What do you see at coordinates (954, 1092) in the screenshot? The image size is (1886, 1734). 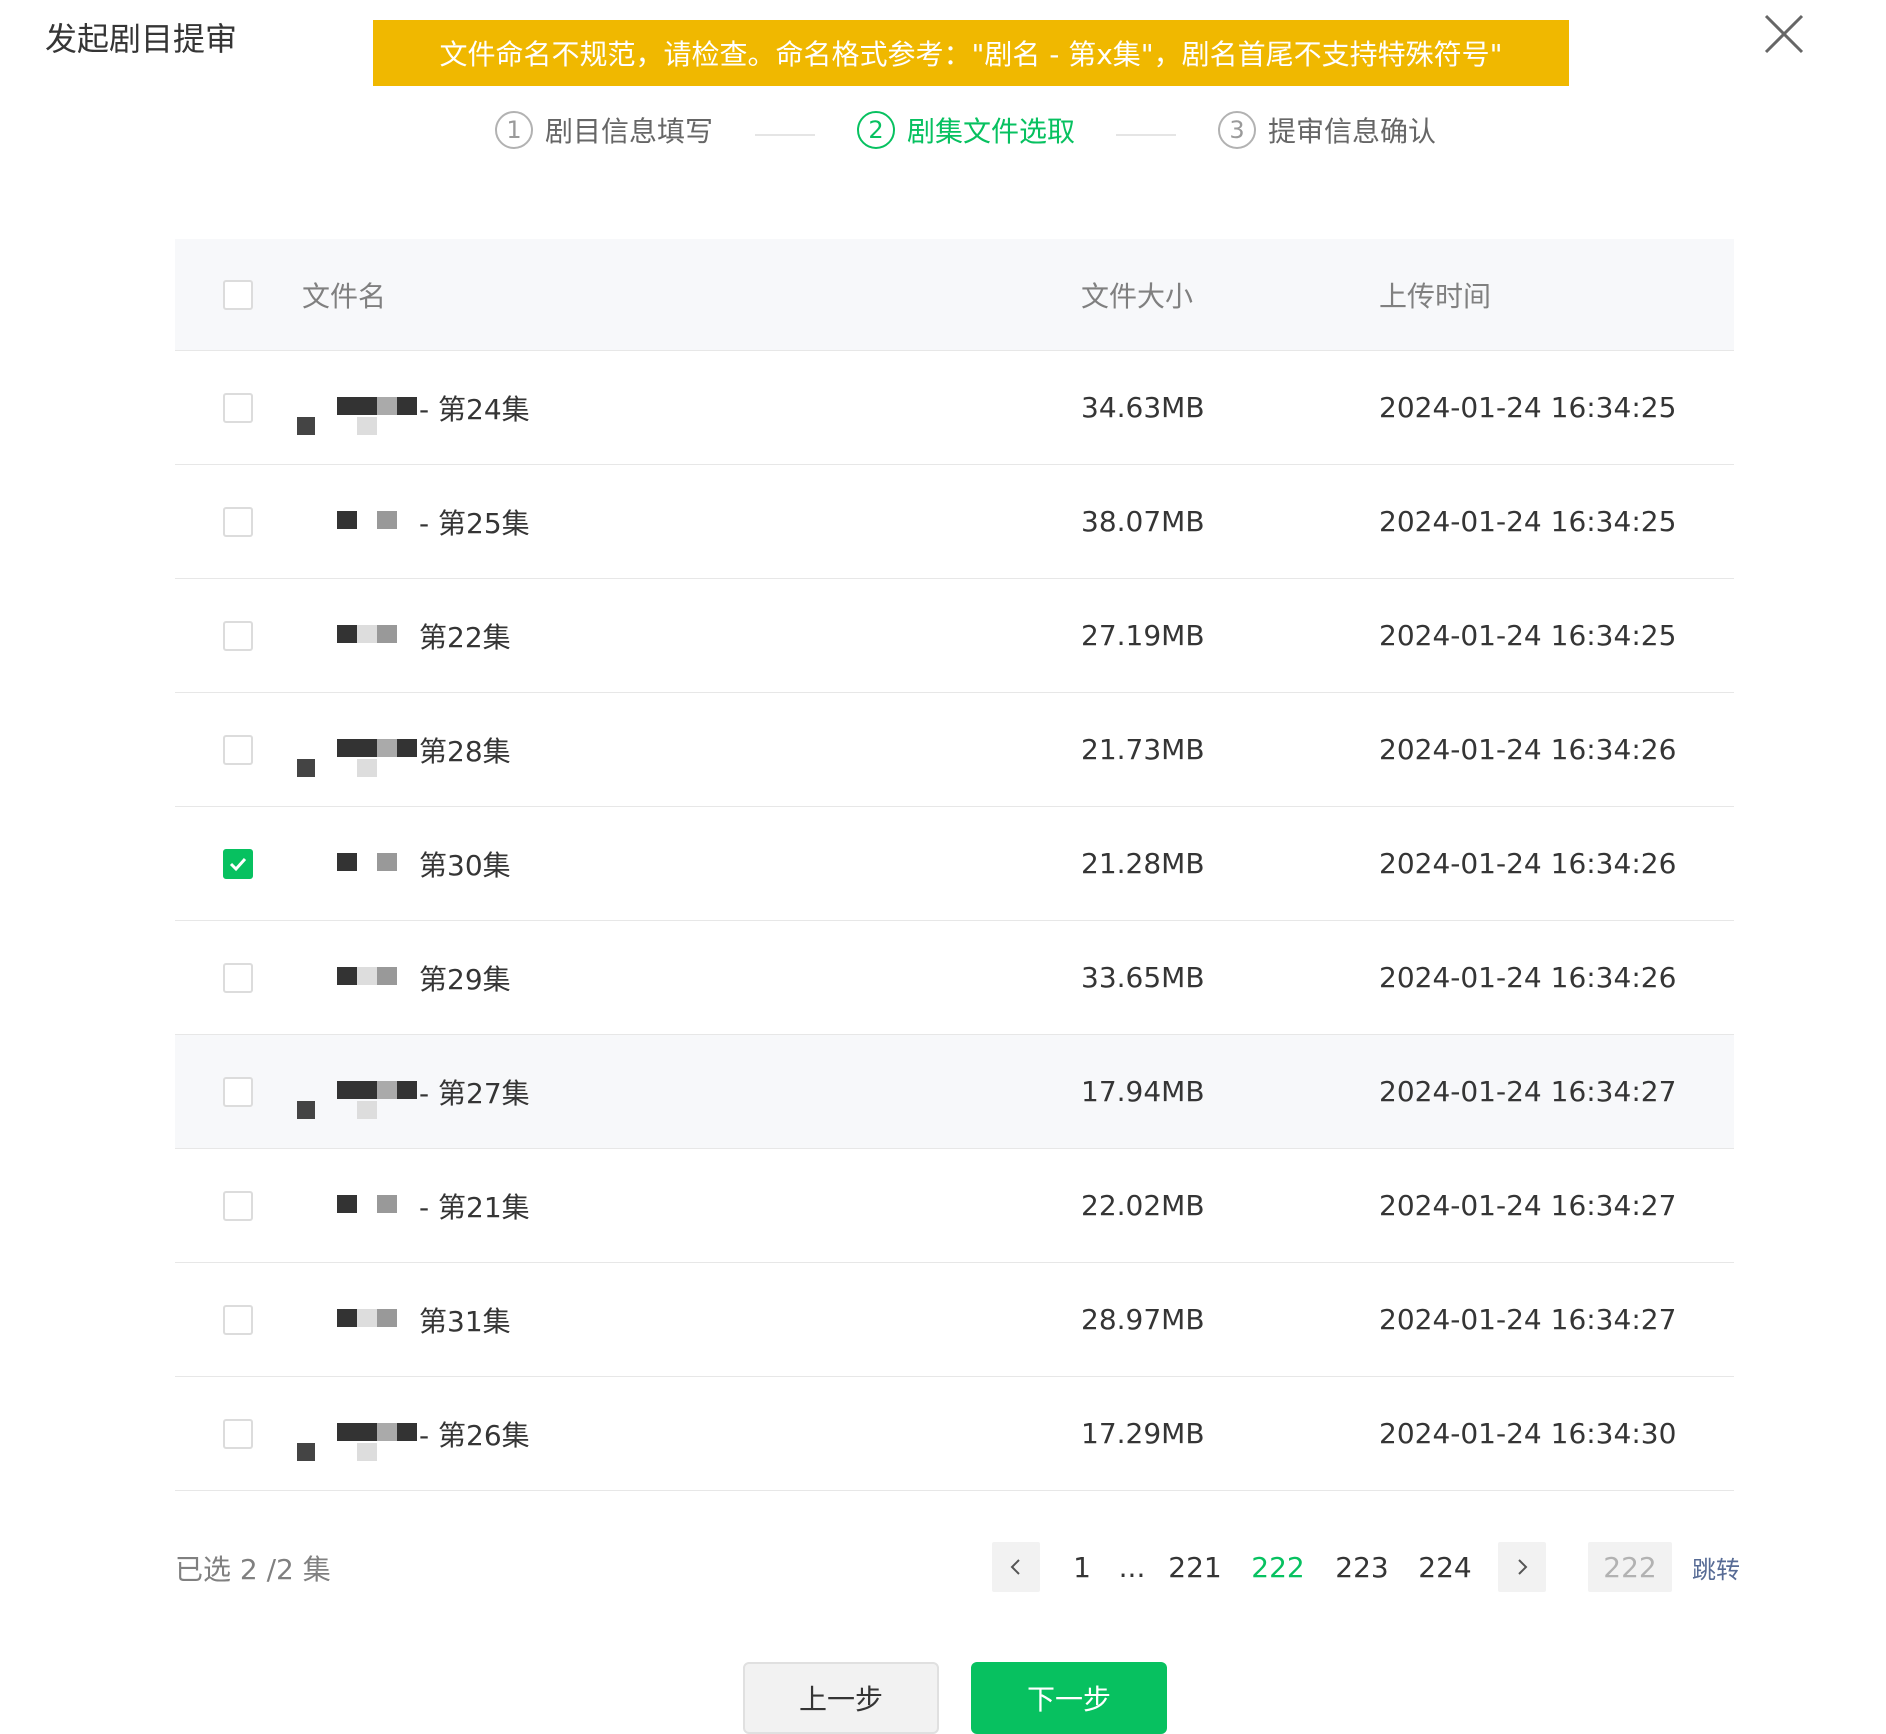 I see `table-row: - 第27集 17.94MB 2024-01-24 16:34:27` at bounding box center [954, 1092].